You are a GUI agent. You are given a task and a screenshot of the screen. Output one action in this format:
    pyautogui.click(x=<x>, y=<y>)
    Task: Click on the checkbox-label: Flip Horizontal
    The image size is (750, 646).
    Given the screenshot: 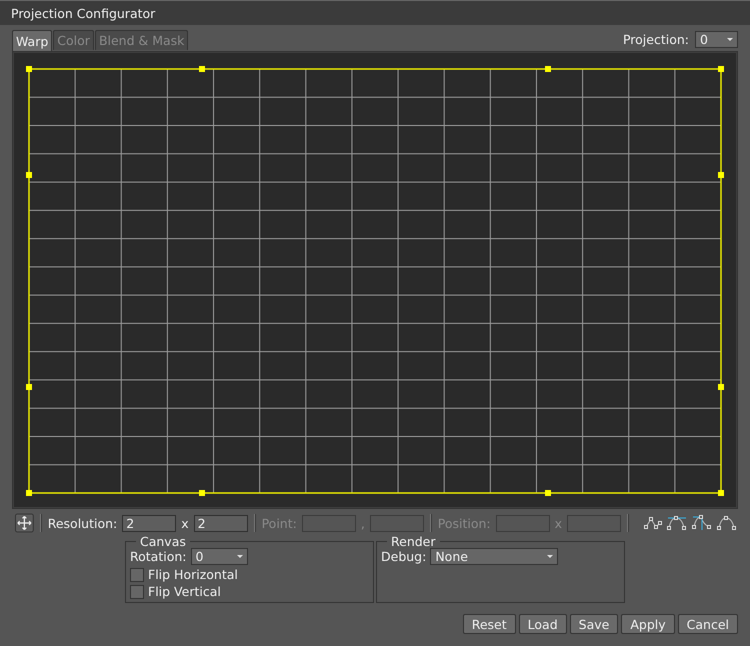 What is the action you would take?
    pyautogui.click(x=193, y=574)
    